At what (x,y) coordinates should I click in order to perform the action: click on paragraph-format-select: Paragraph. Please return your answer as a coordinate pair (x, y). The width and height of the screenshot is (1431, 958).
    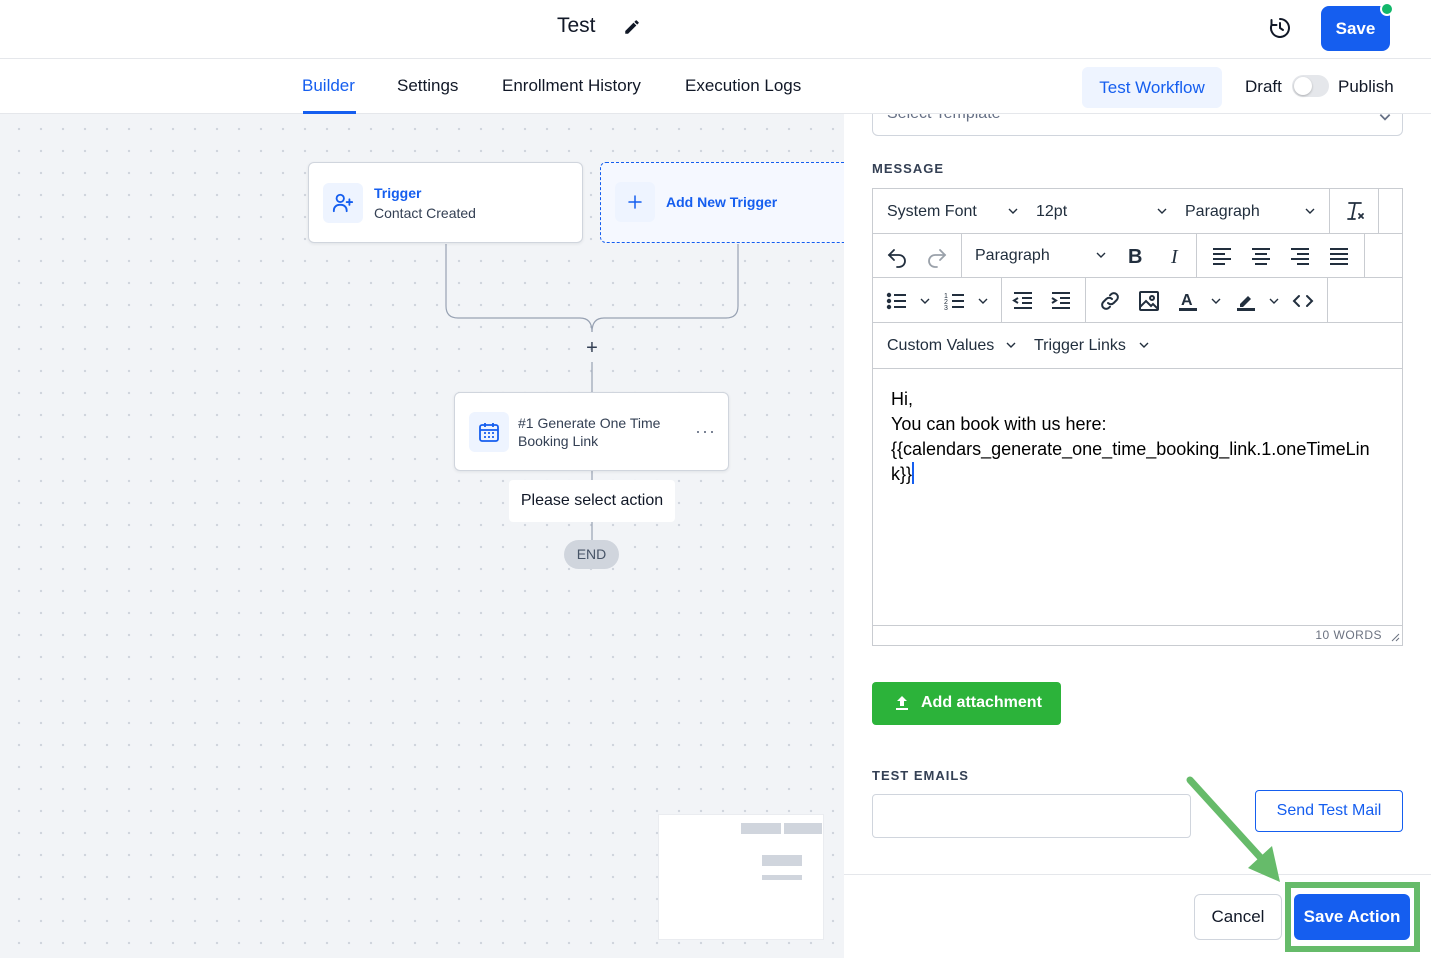
    Looking at the image, I should click on (1012, 256).